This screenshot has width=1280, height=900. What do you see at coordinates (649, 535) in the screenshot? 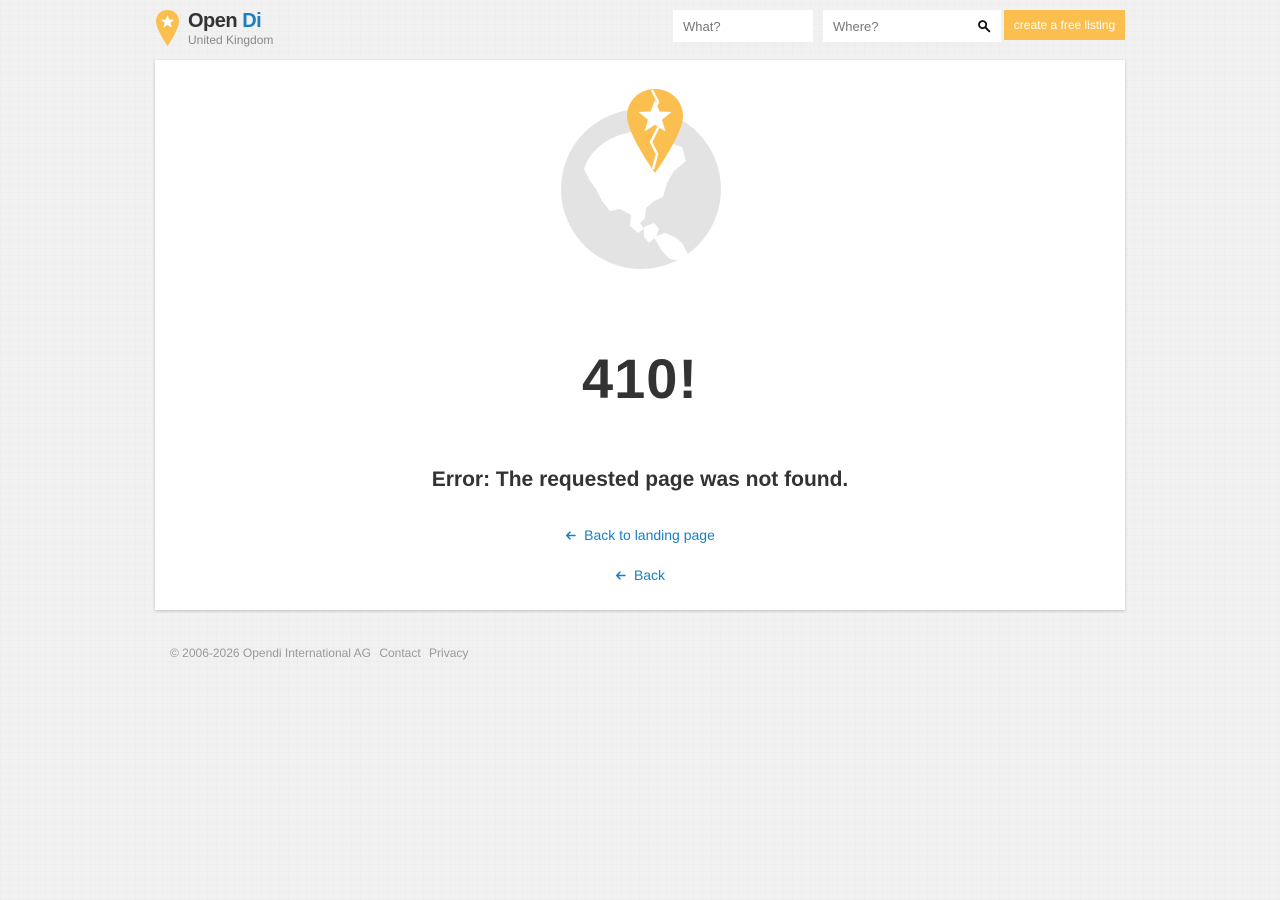
I see `back-to-landing-page-label: Back to landing page` at bounding box center [649, 535].